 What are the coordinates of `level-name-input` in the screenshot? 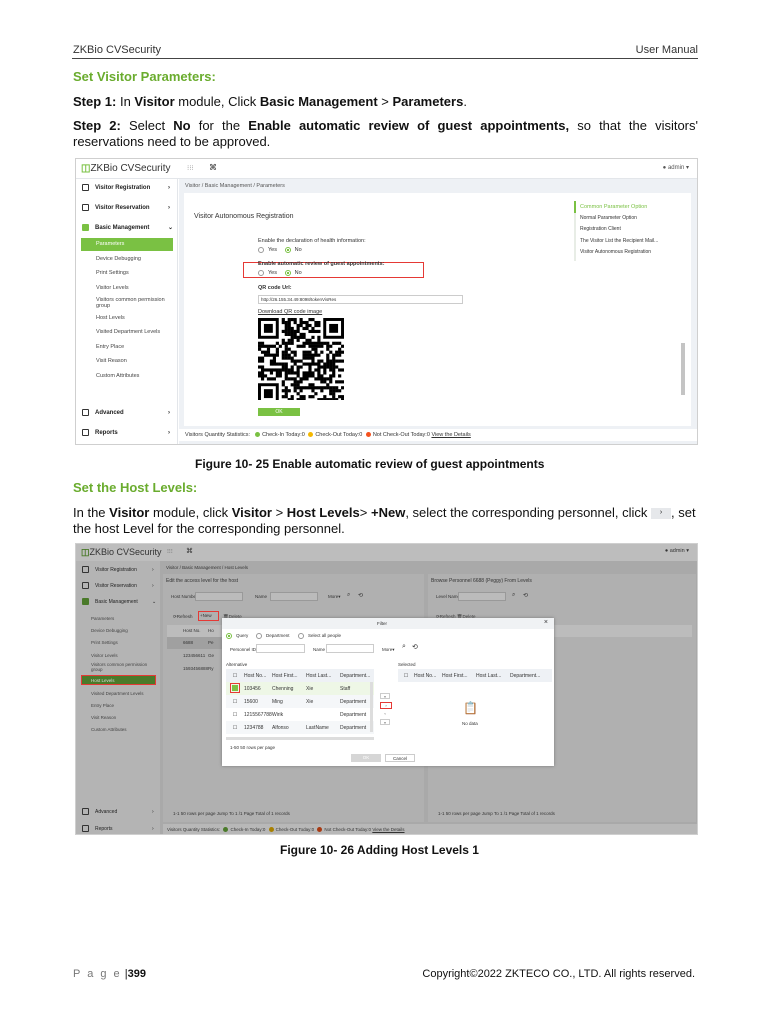 It's located at (482, 596).